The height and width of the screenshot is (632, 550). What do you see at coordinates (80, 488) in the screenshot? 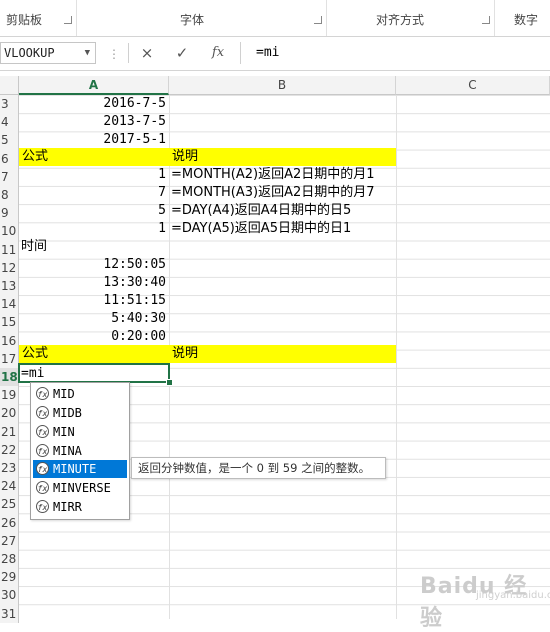
I see `autocomplete-item-minverse: fx MINVERSE` at bounding box center [80, 488].